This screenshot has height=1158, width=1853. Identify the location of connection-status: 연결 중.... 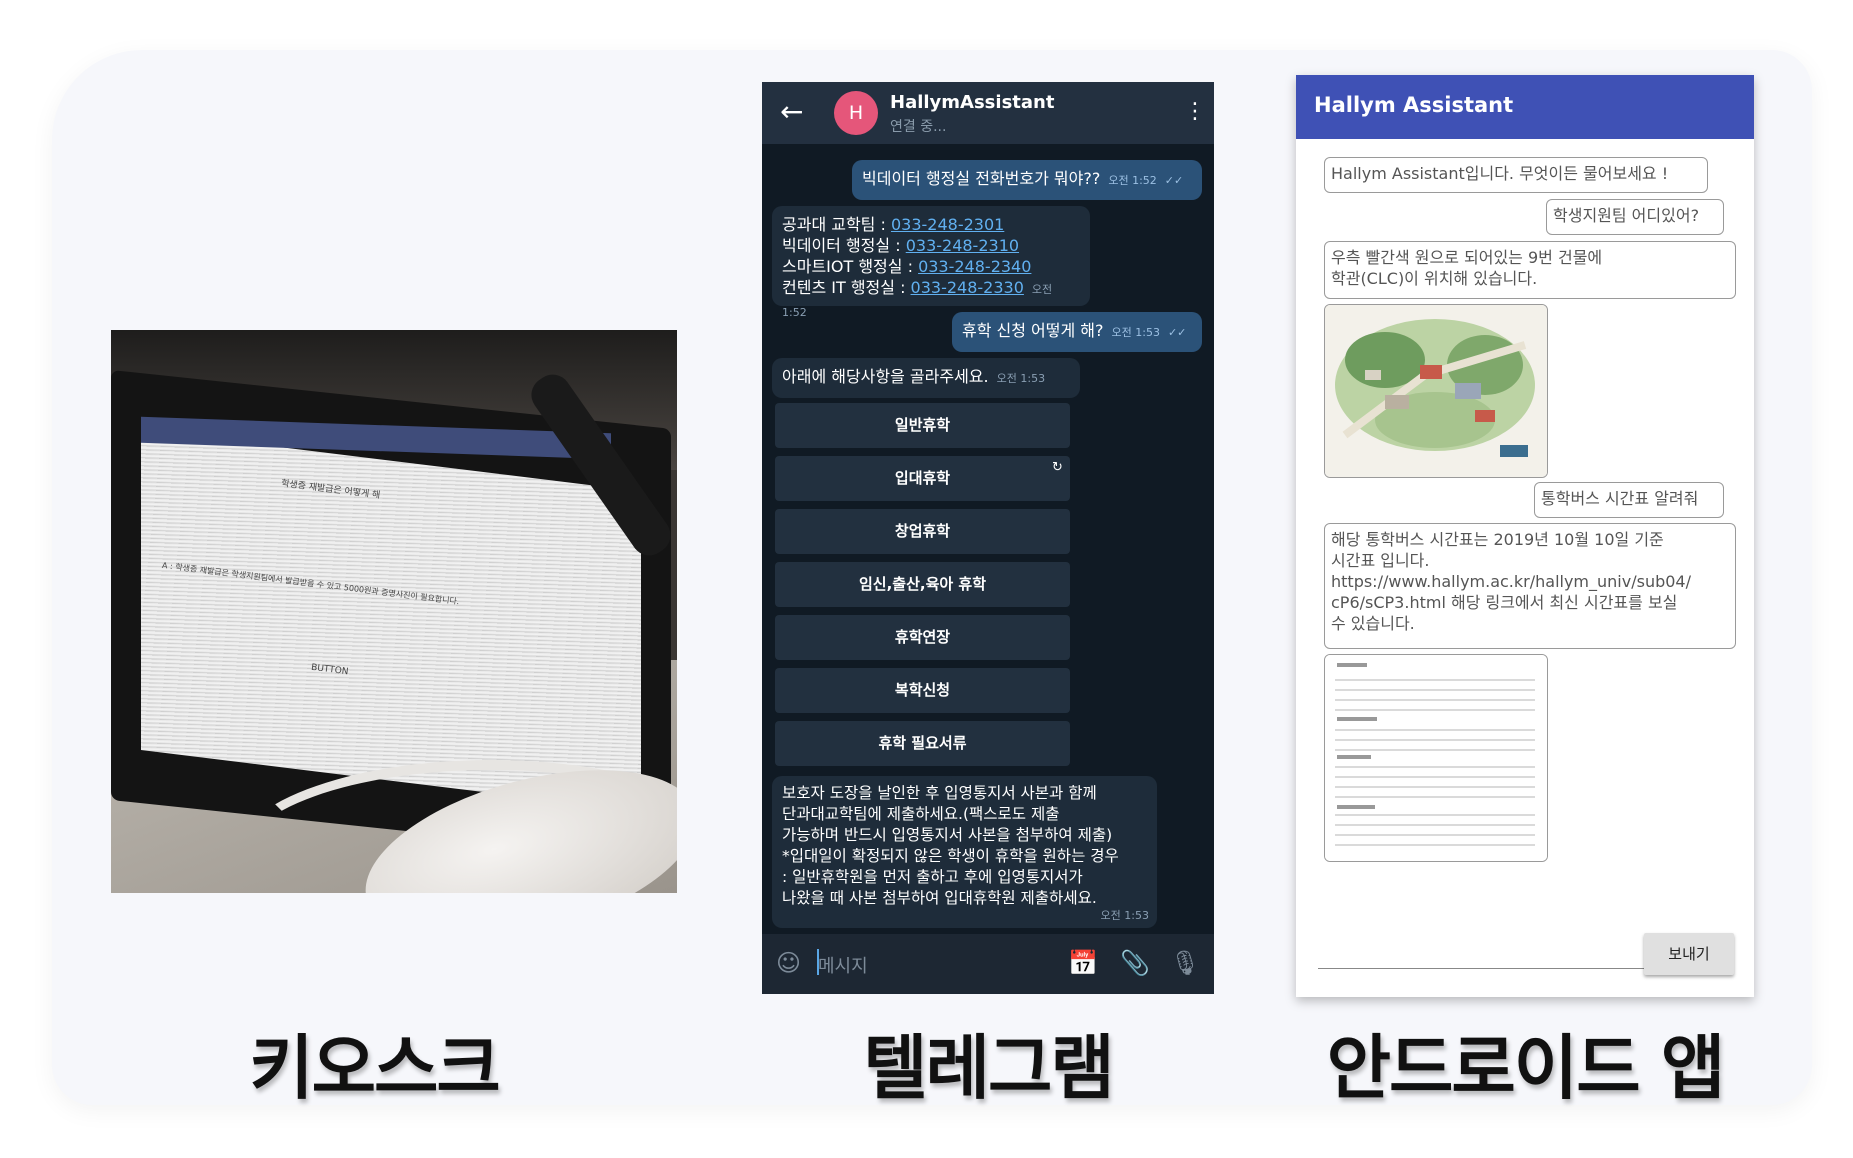
(918, 127).